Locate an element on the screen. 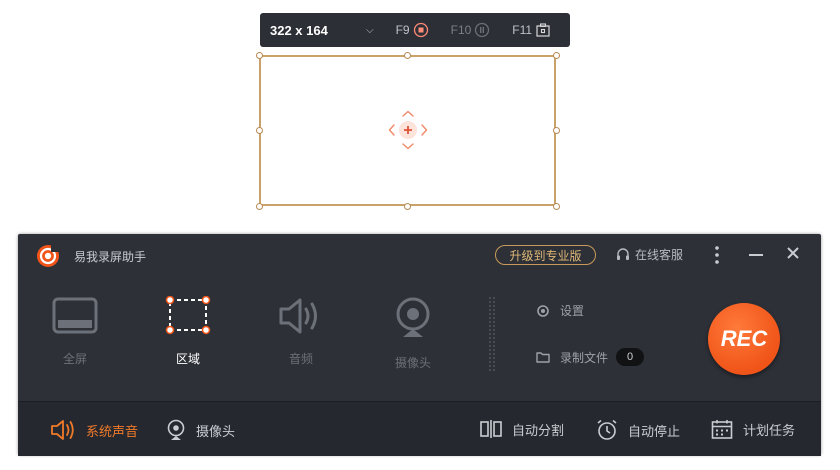 This screenshot has height=470, width=840. auto-stop-label: 自动停止 is located at coordinates (654, 432).